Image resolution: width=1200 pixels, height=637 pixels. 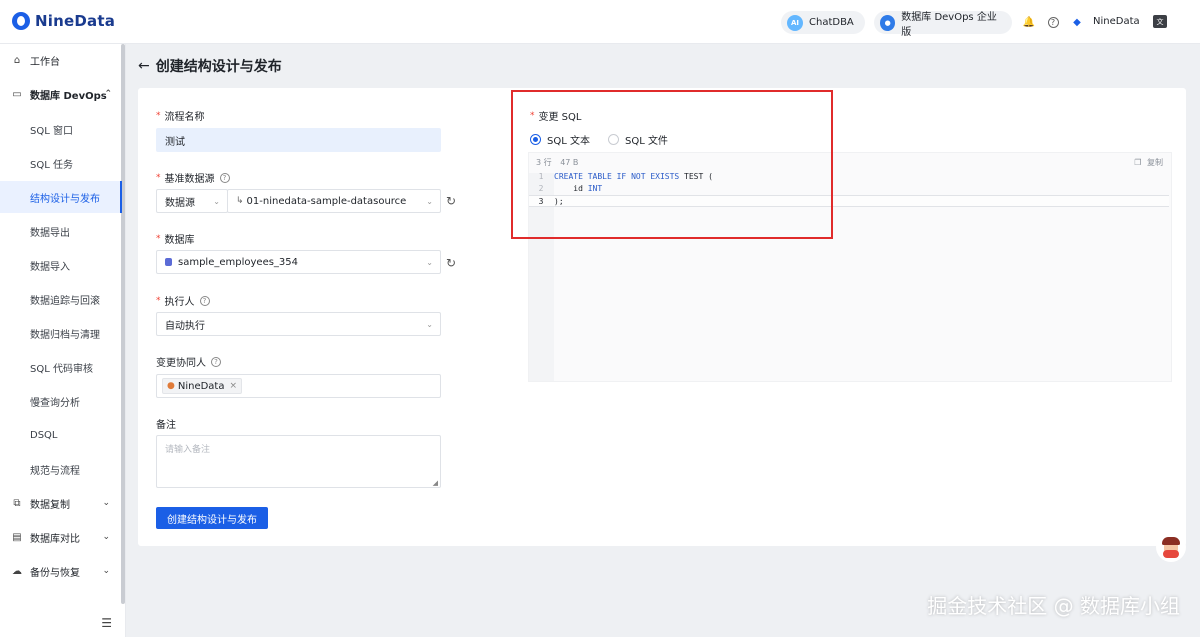 What do you see at coordinates (451, 263) in the screenshot?
I see `refresh-database-icon: ↻` at bounding box center [451, 263].